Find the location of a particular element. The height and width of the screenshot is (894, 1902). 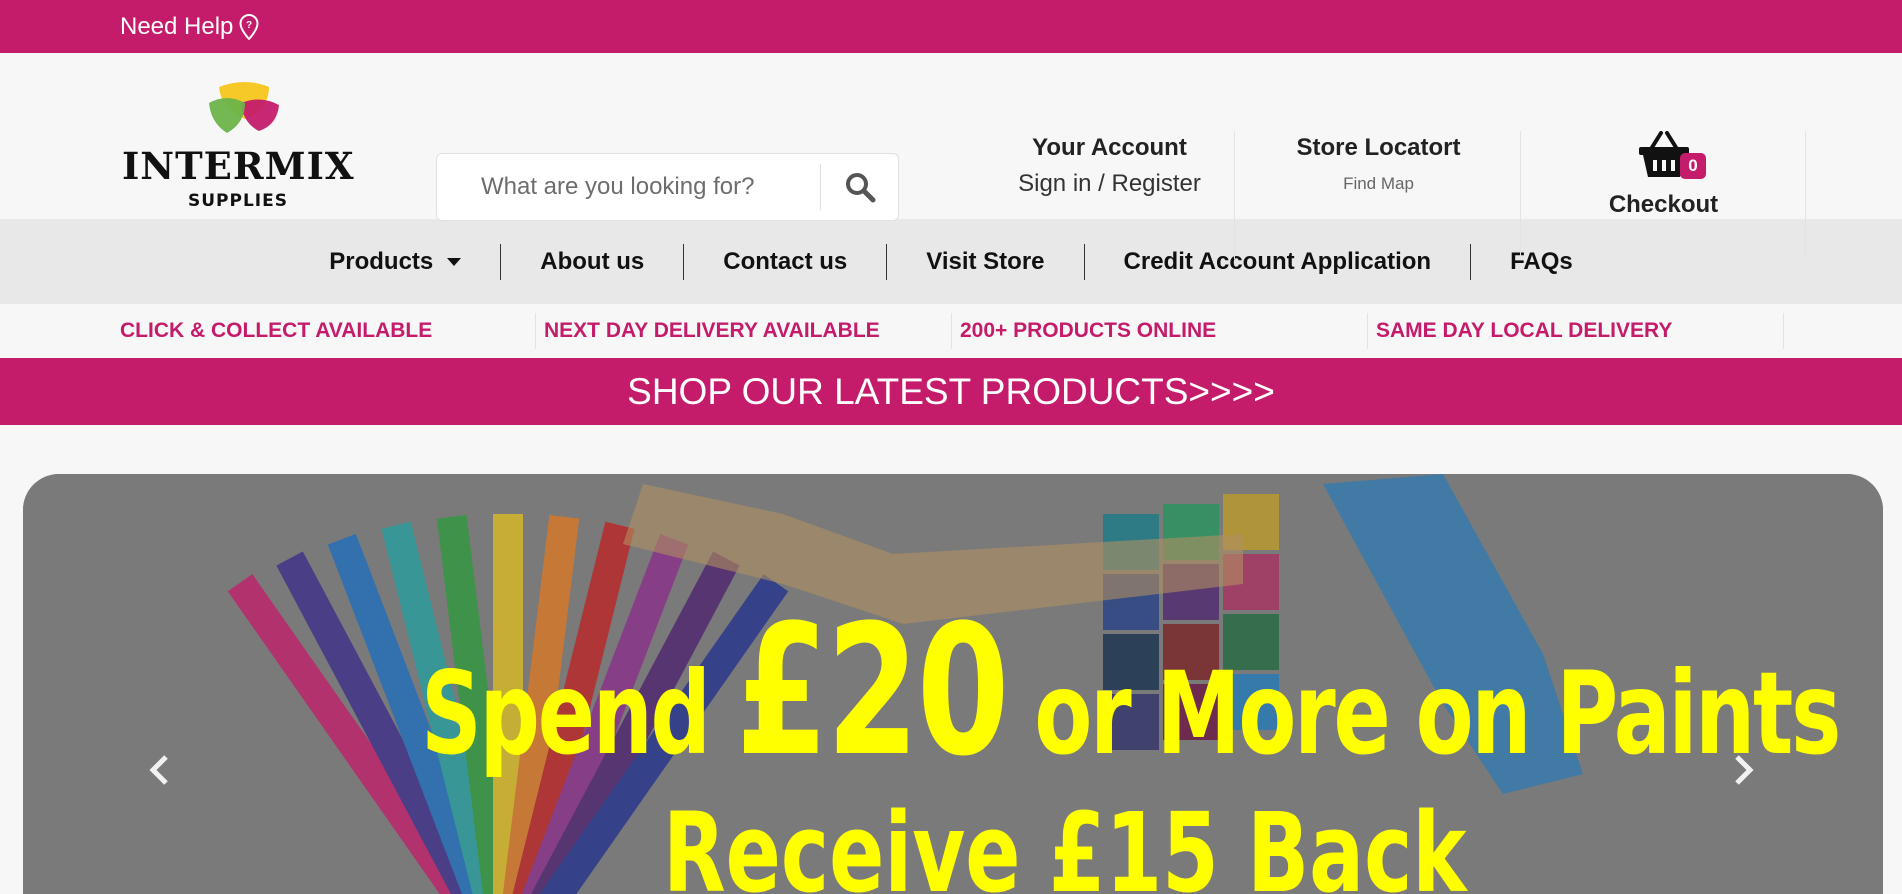

location-pin-icon: ? is located at coordinates (249, 26).